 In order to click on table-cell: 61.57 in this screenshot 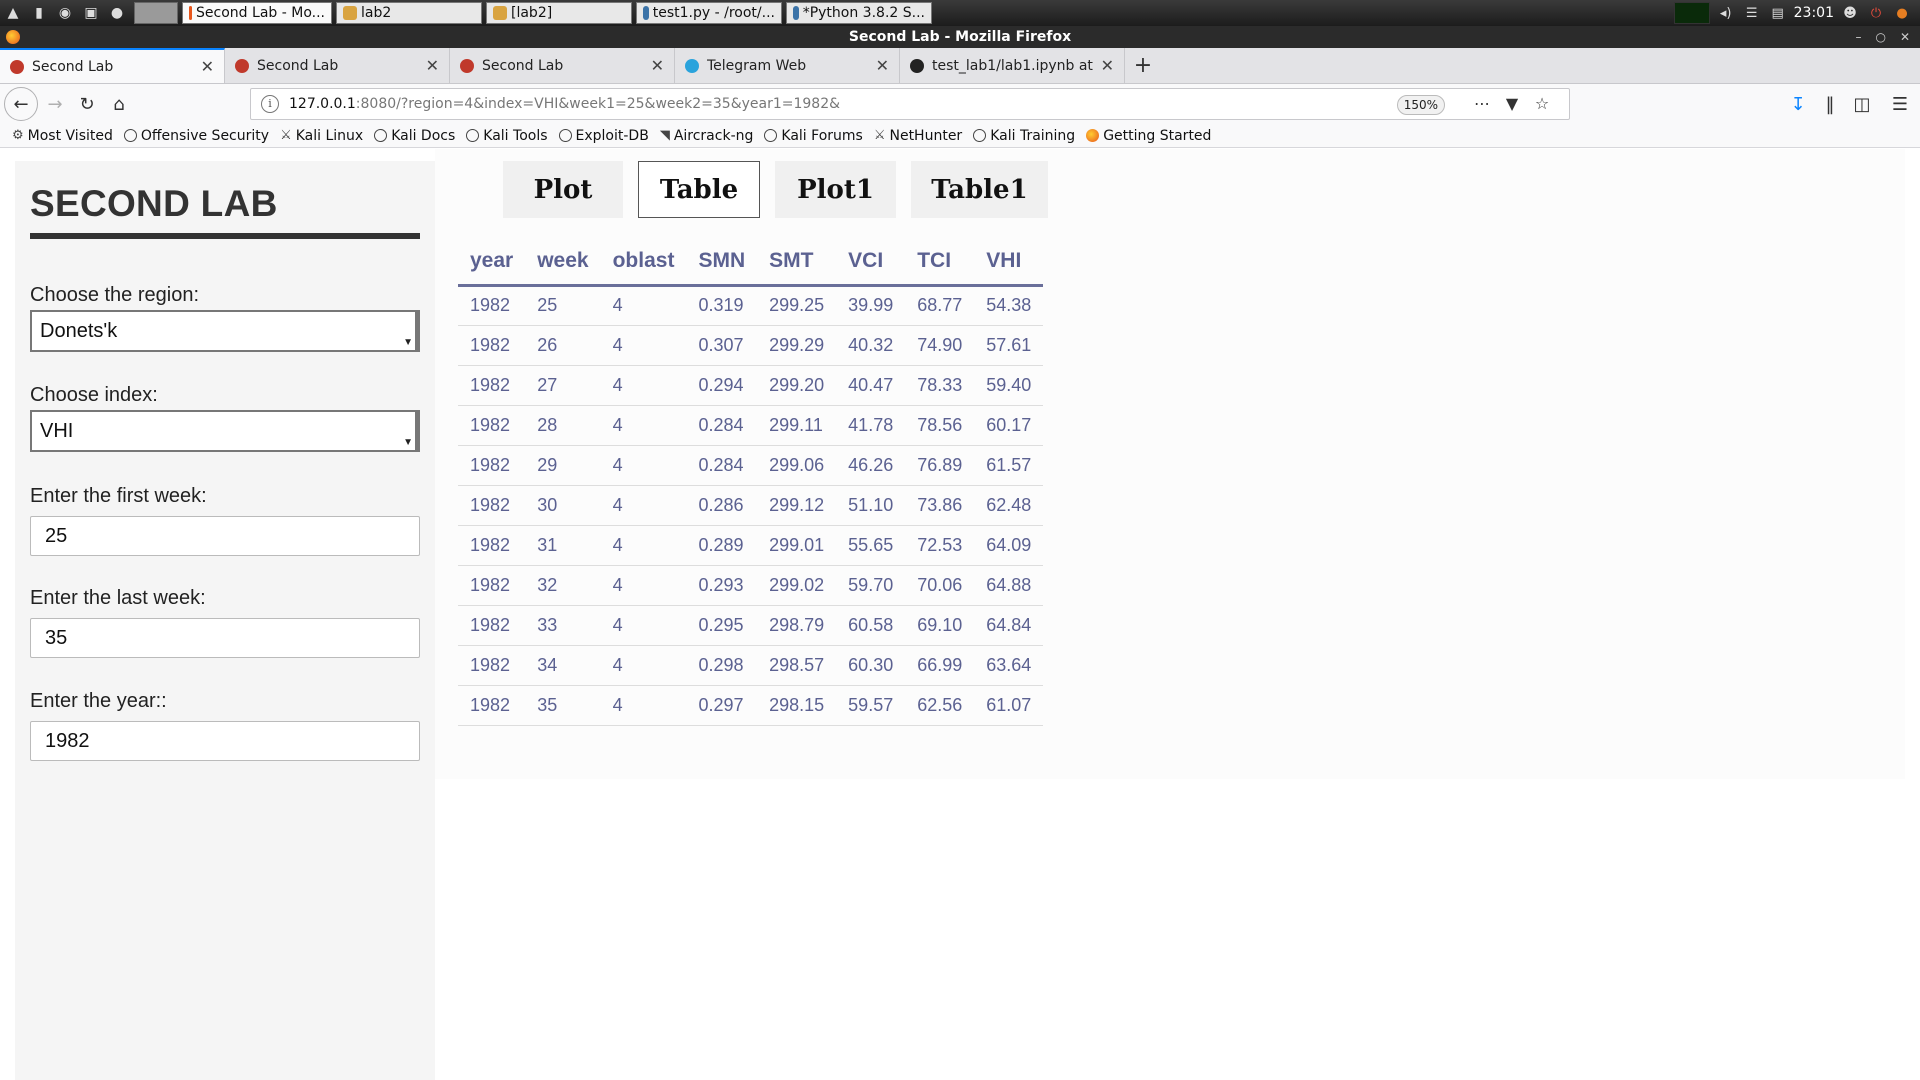, I will do `click(1009, 465)`.